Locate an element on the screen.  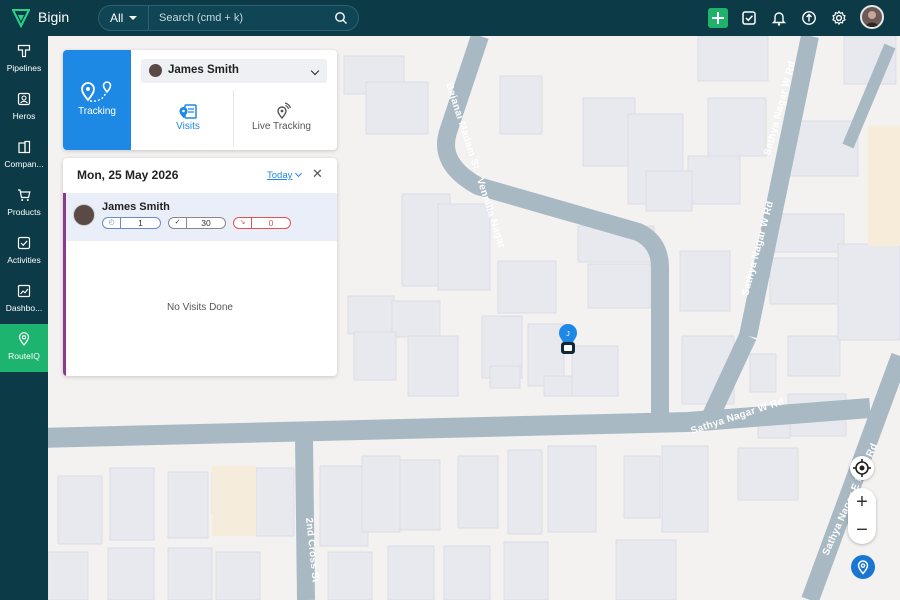
tab-live-tracking-label: Live Tracking is located at coordinates (281, 126).